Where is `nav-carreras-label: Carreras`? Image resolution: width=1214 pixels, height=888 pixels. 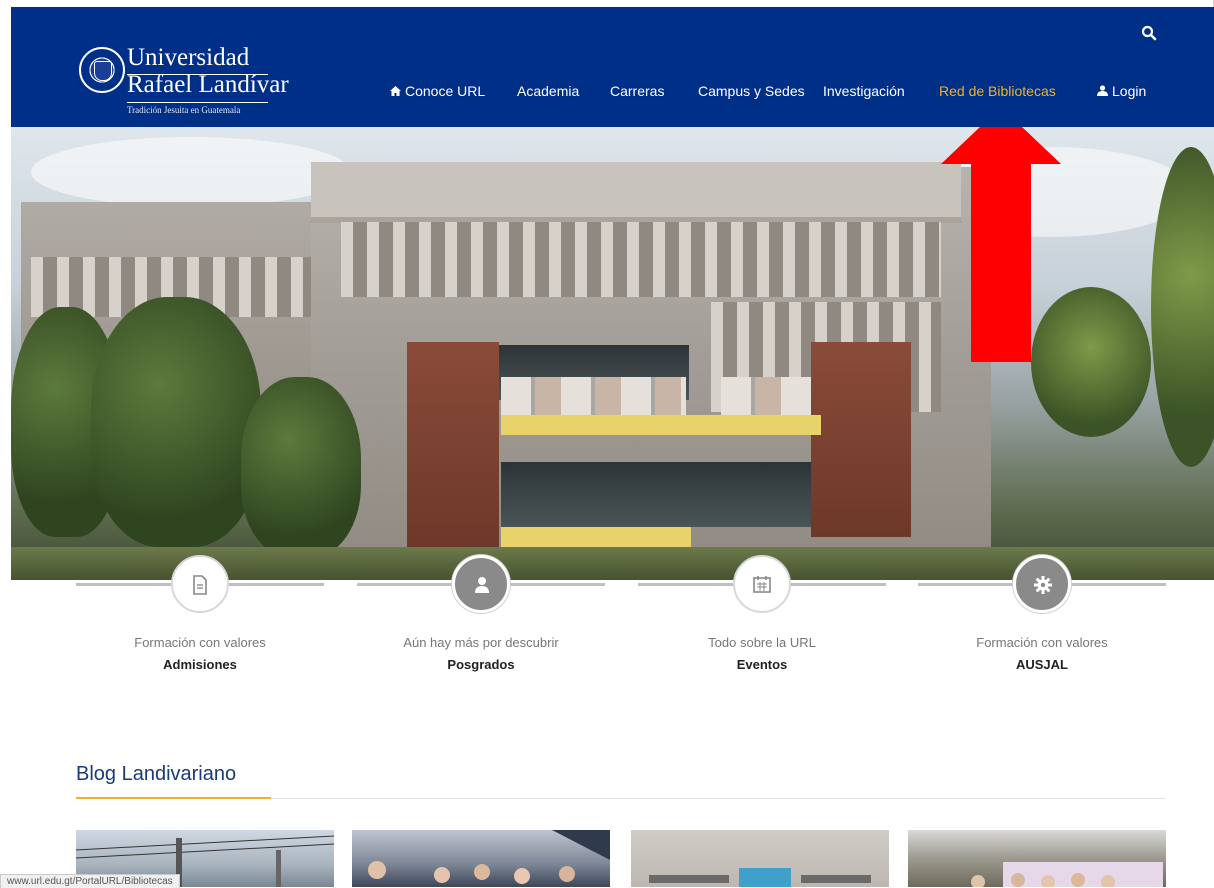
nav-carreras-label: Carreras is located at coordinates (637, 91).